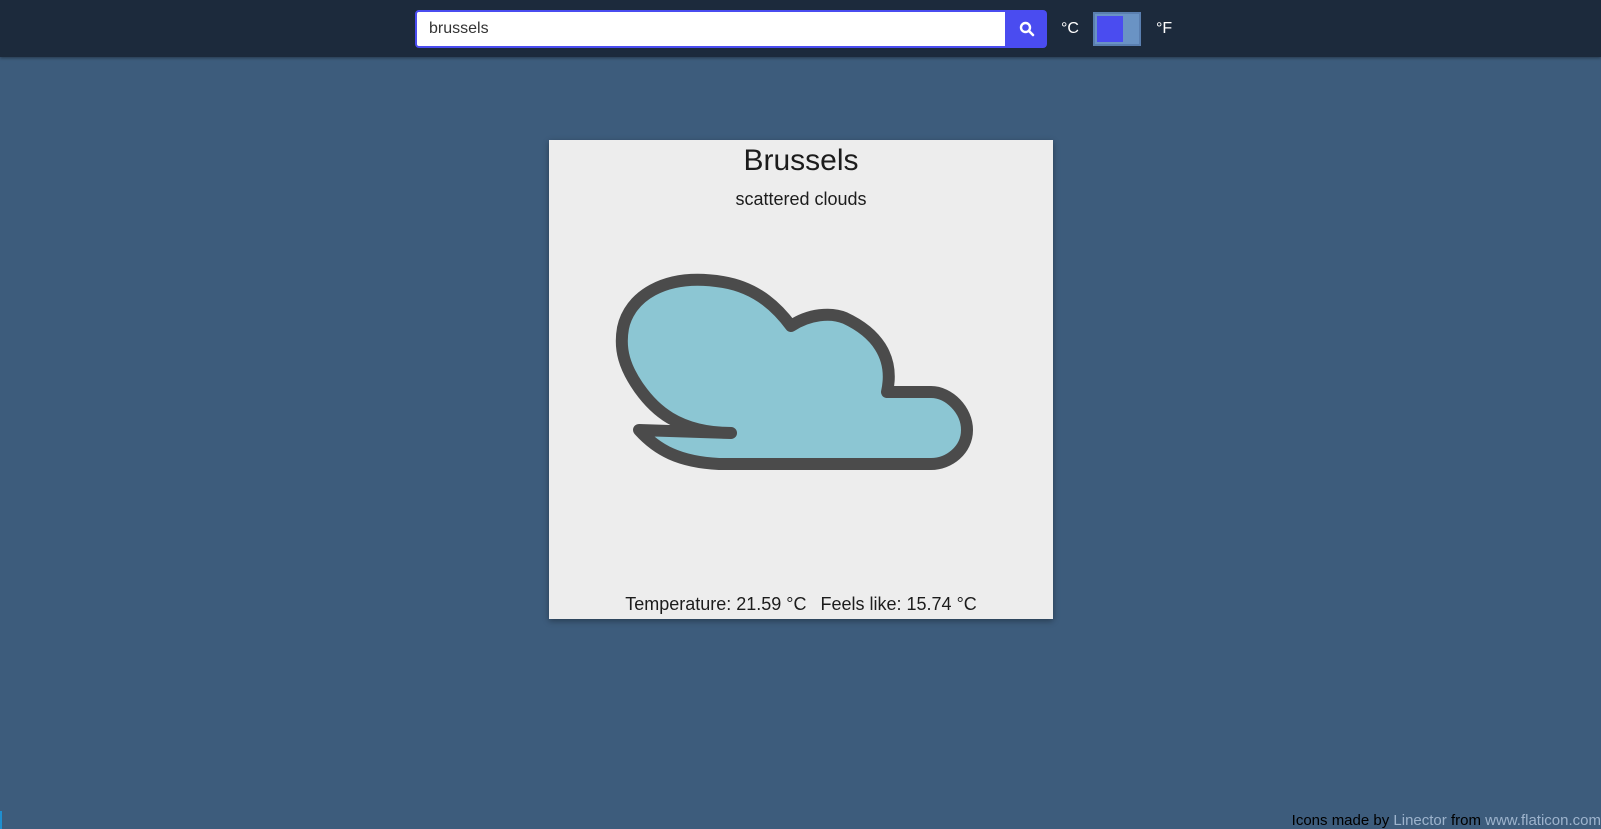  I want to click on unit-toggle-knob, so click(1110, 29).